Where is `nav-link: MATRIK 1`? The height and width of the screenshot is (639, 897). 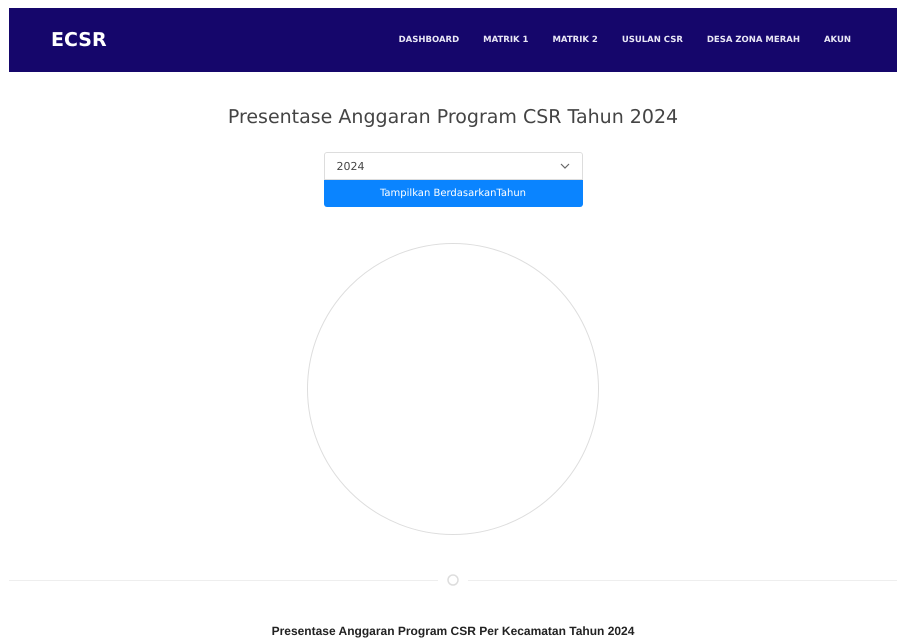
nav-link: MATRIK 1 is located at coordinates (505, 40).